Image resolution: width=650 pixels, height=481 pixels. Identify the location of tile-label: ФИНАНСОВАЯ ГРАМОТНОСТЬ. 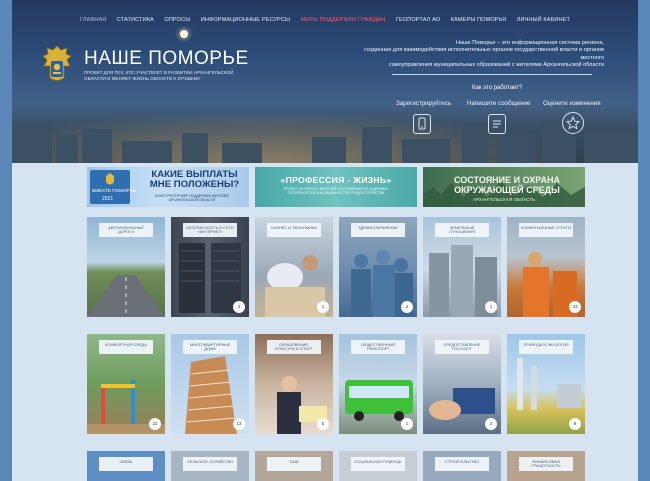
(546, 464).